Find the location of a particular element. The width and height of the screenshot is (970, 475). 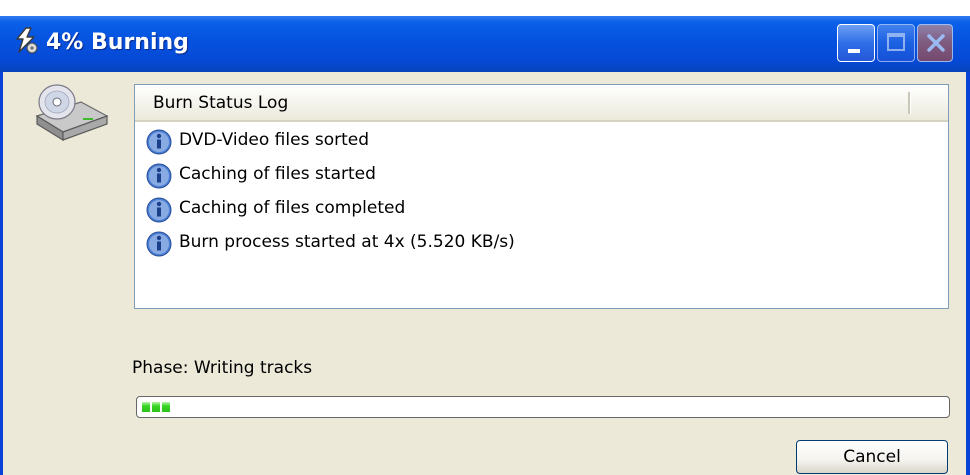

close-icon is located at coordinates (936, 43).